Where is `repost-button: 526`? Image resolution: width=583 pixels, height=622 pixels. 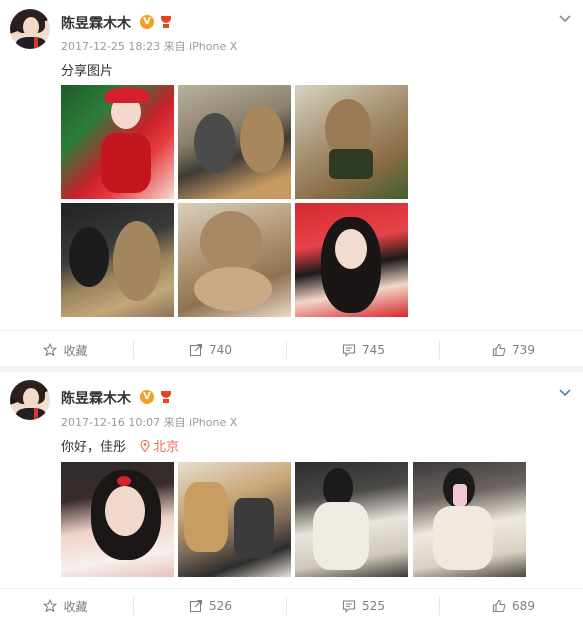 repost-button: 526 is located at coordinates (210, 605).